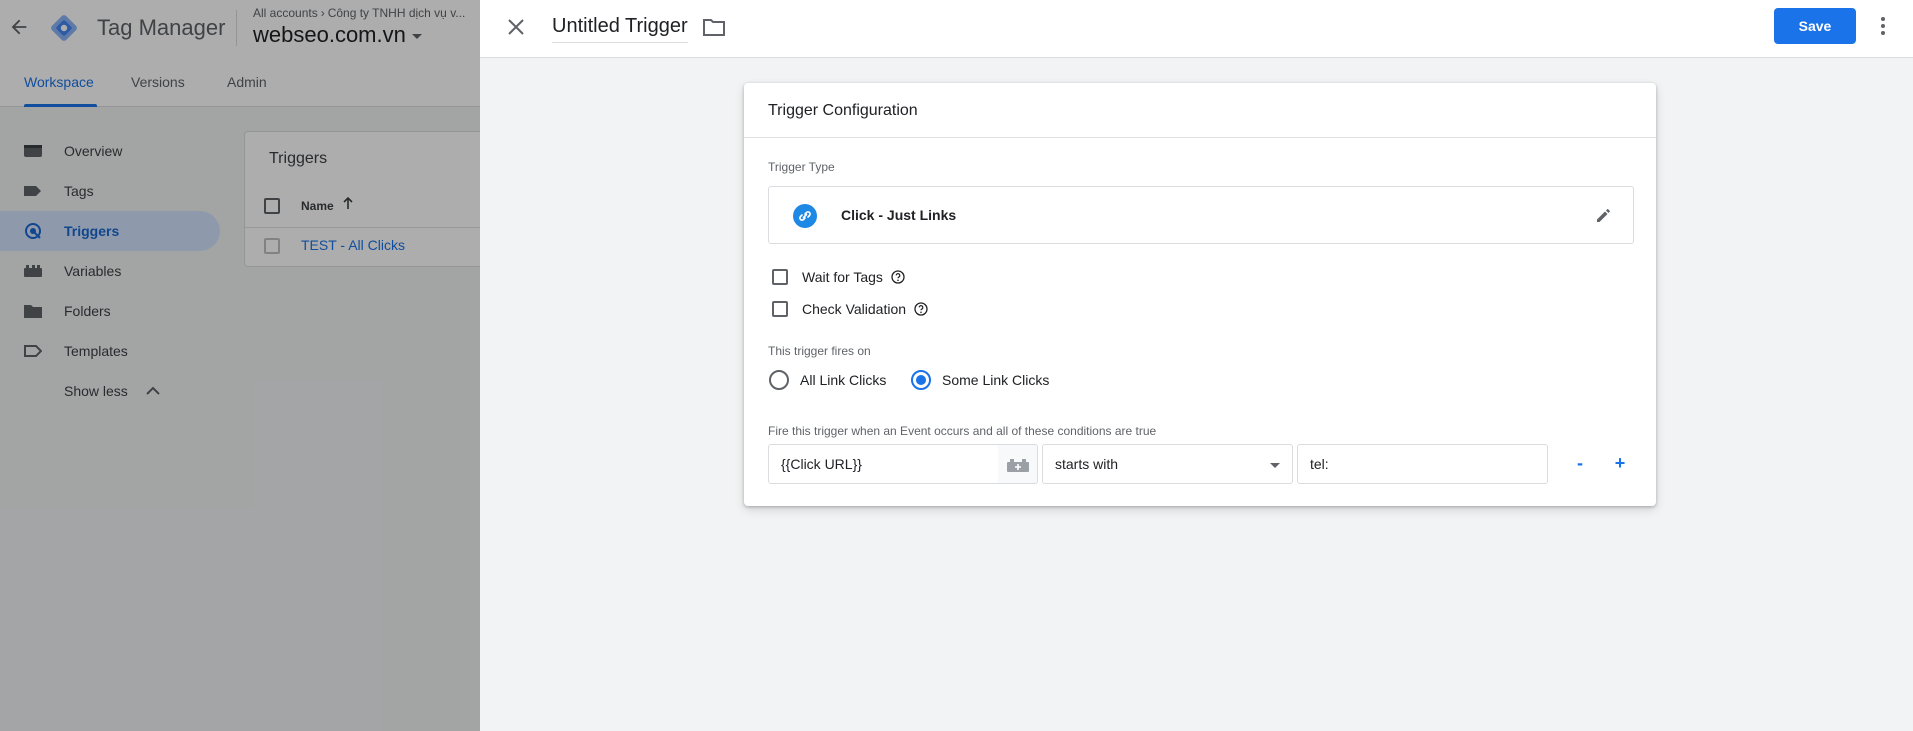 Image resolution: width=1913 pixels, height=731 pixels. What do you see at coordinates (819, 351) in the screenshot?
I see `fires-on-label: This trigger fires on` at bounding box center [819, 351].